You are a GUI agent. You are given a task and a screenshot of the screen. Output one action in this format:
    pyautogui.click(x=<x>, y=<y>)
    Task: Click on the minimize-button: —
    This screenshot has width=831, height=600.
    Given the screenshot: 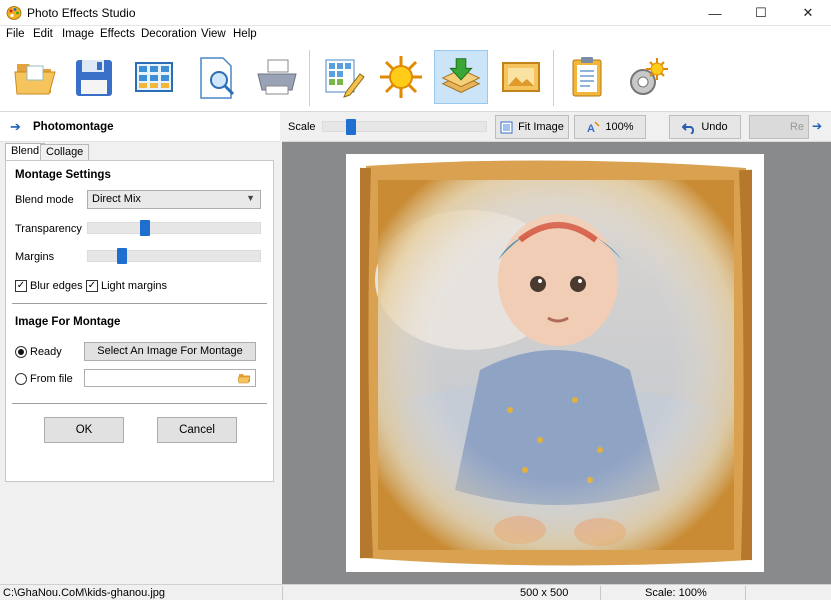 What is the action you would take?
    pyautogui.click(x=715, y=13)
    